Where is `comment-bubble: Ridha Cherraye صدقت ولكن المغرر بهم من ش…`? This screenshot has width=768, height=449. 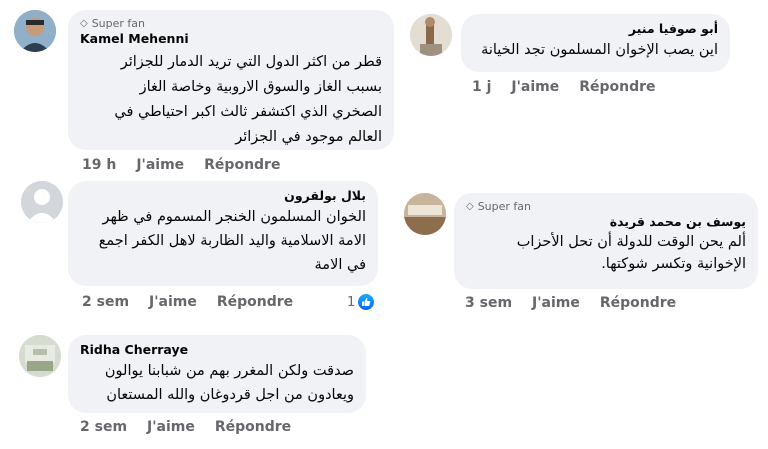 comment-bubble: Ridha Cherraye صدقت ولكن المغرر بهم من ش… is located at coordinates (217, 374).